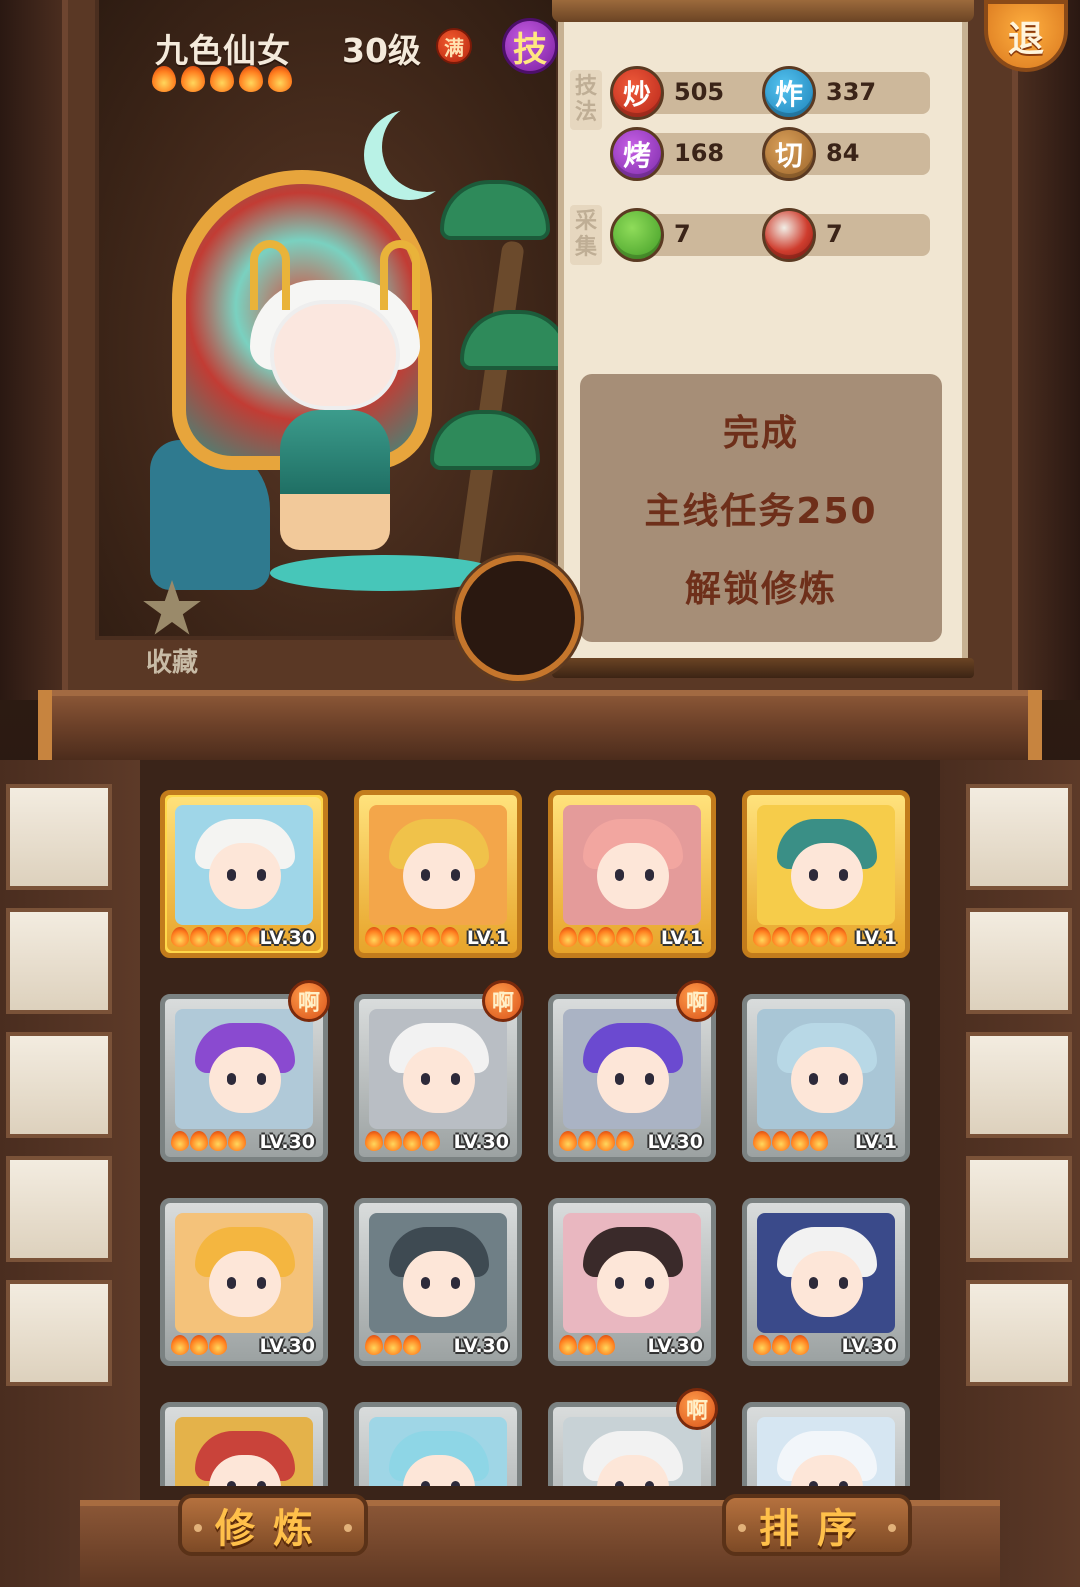 The height and width of the screenshot is (1587, 1080). What do you see at coordinates (172, 629) in the screenshot?
I see `favorite-button: 收藏` at bounding box center [172, 629].